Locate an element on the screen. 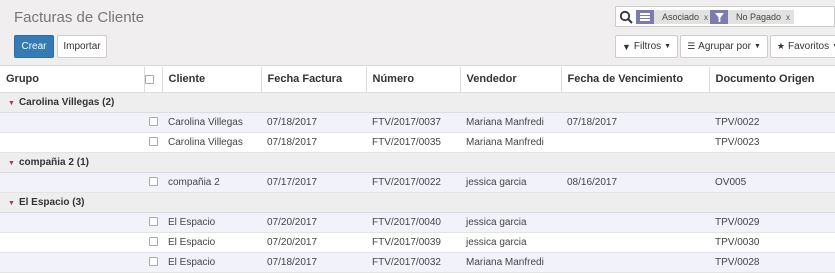 This screenshot has width=835, height=275. group-label: El Espacio (3) is located at coordinates (51, 202).